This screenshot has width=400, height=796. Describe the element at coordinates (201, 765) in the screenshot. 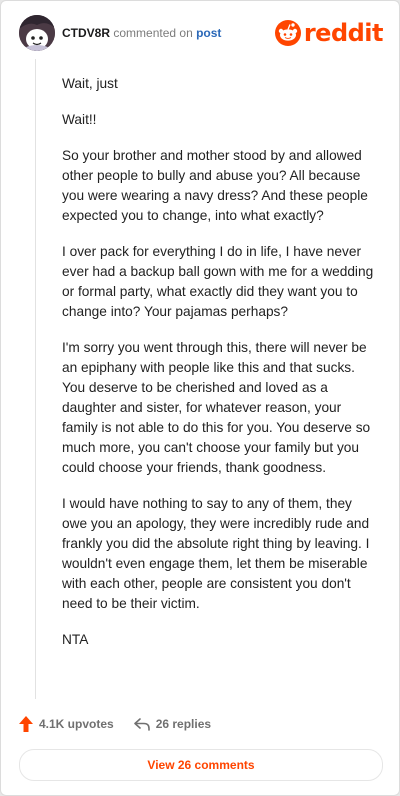

I see `view-comments-button: View 26 comments` at that location.